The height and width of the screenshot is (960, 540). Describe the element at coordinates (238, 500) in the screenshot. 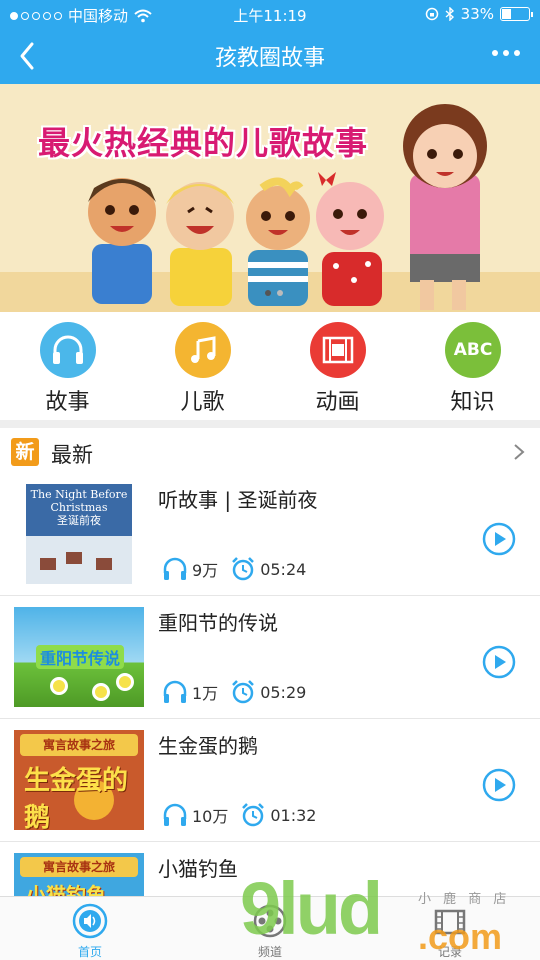

I see `item-title: 听故事 | 圣诞前夜` at that location.